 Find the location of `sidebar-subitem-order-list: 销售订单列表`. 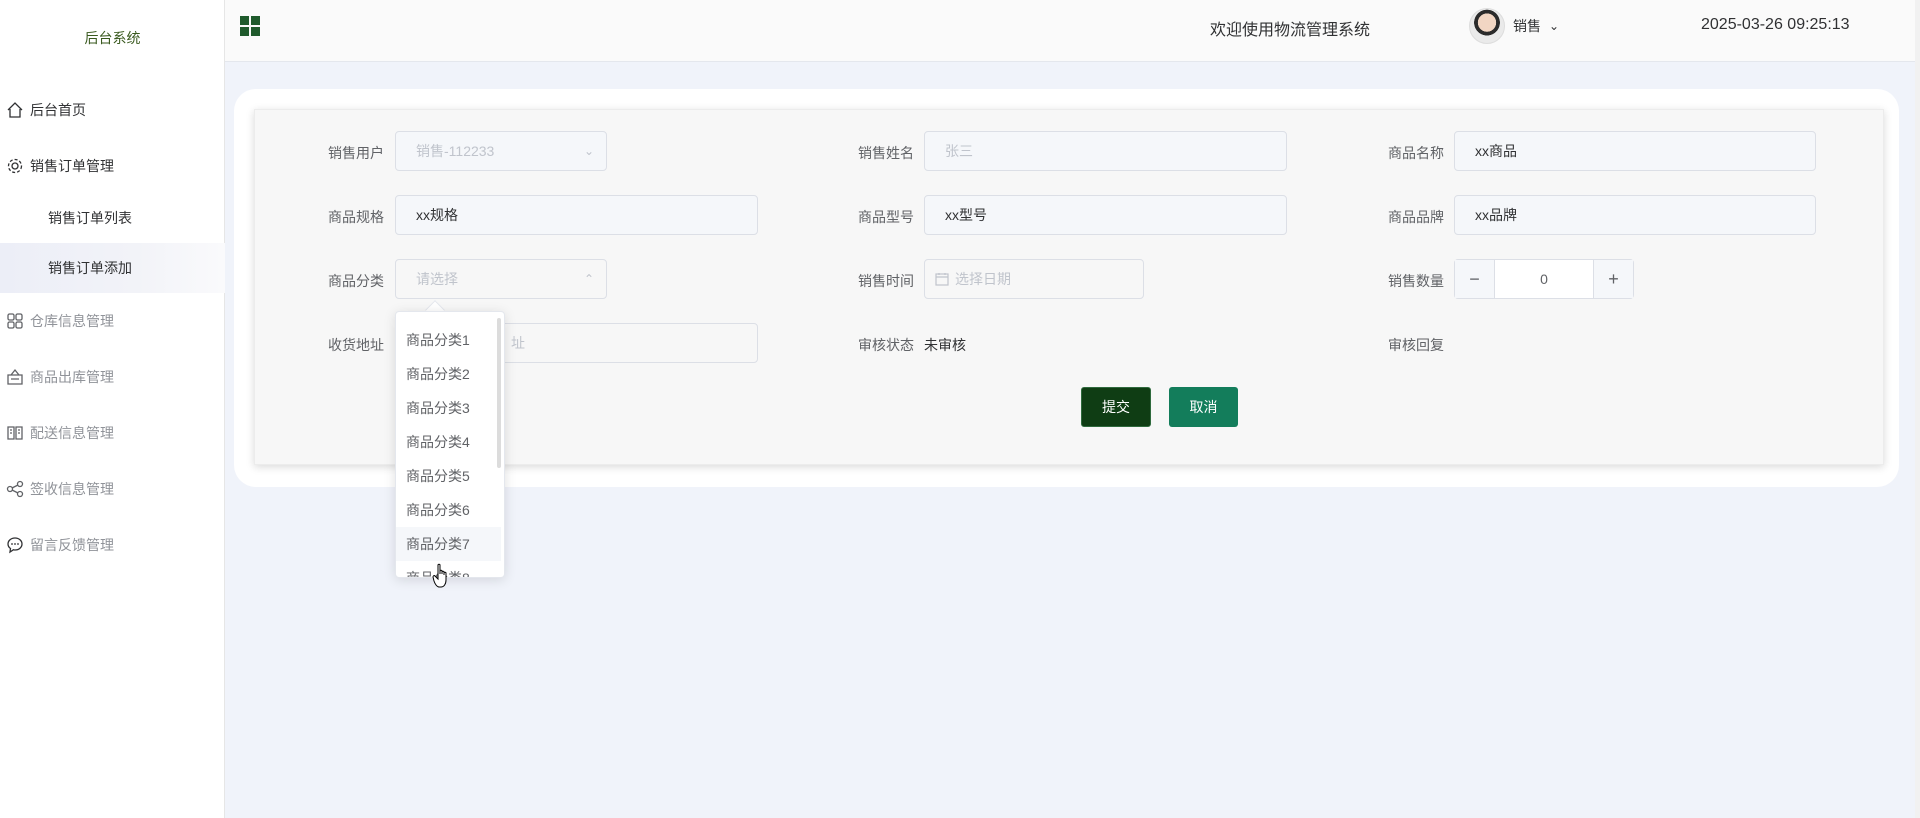

sidebar-subitem-order-list: 销售订单列表 is located at coordinates (112, 218).